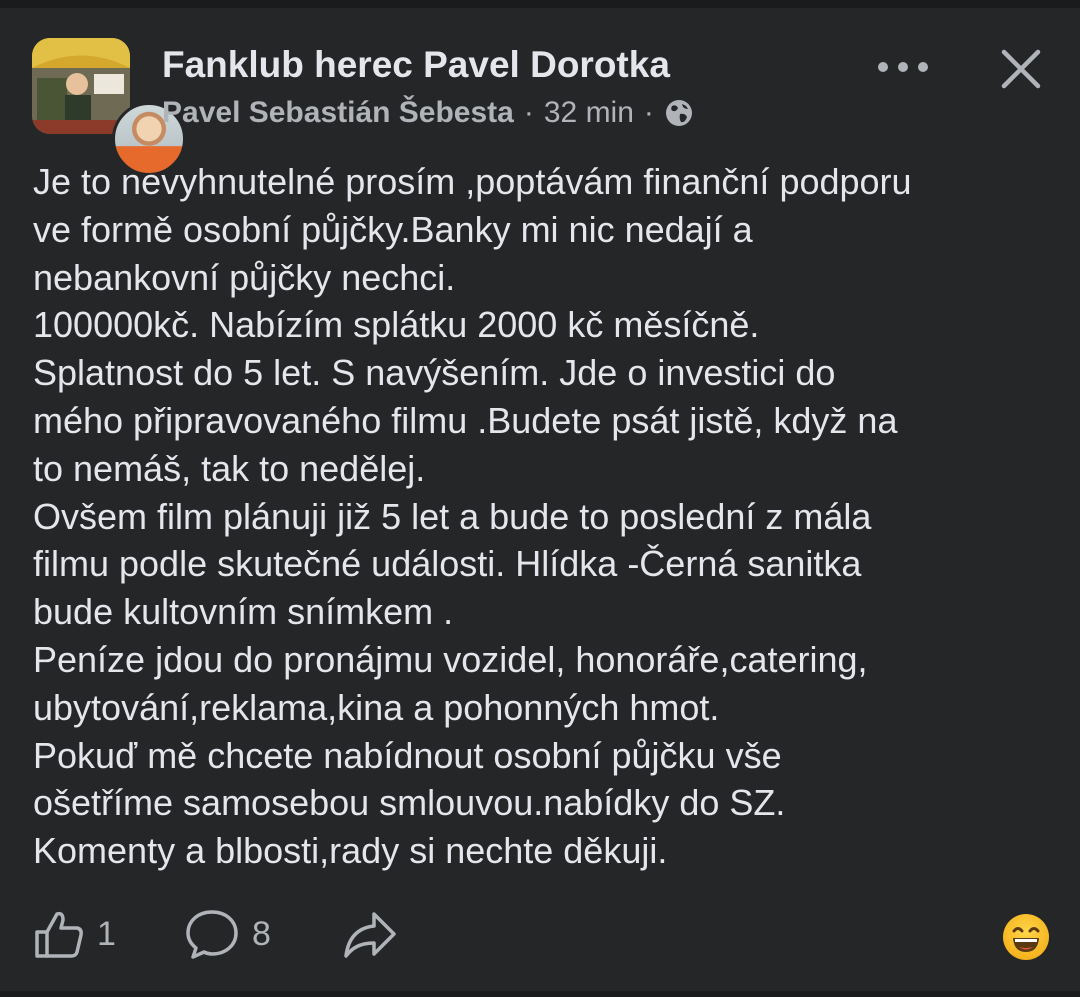  I want to click on share-button, so click(370, 934).